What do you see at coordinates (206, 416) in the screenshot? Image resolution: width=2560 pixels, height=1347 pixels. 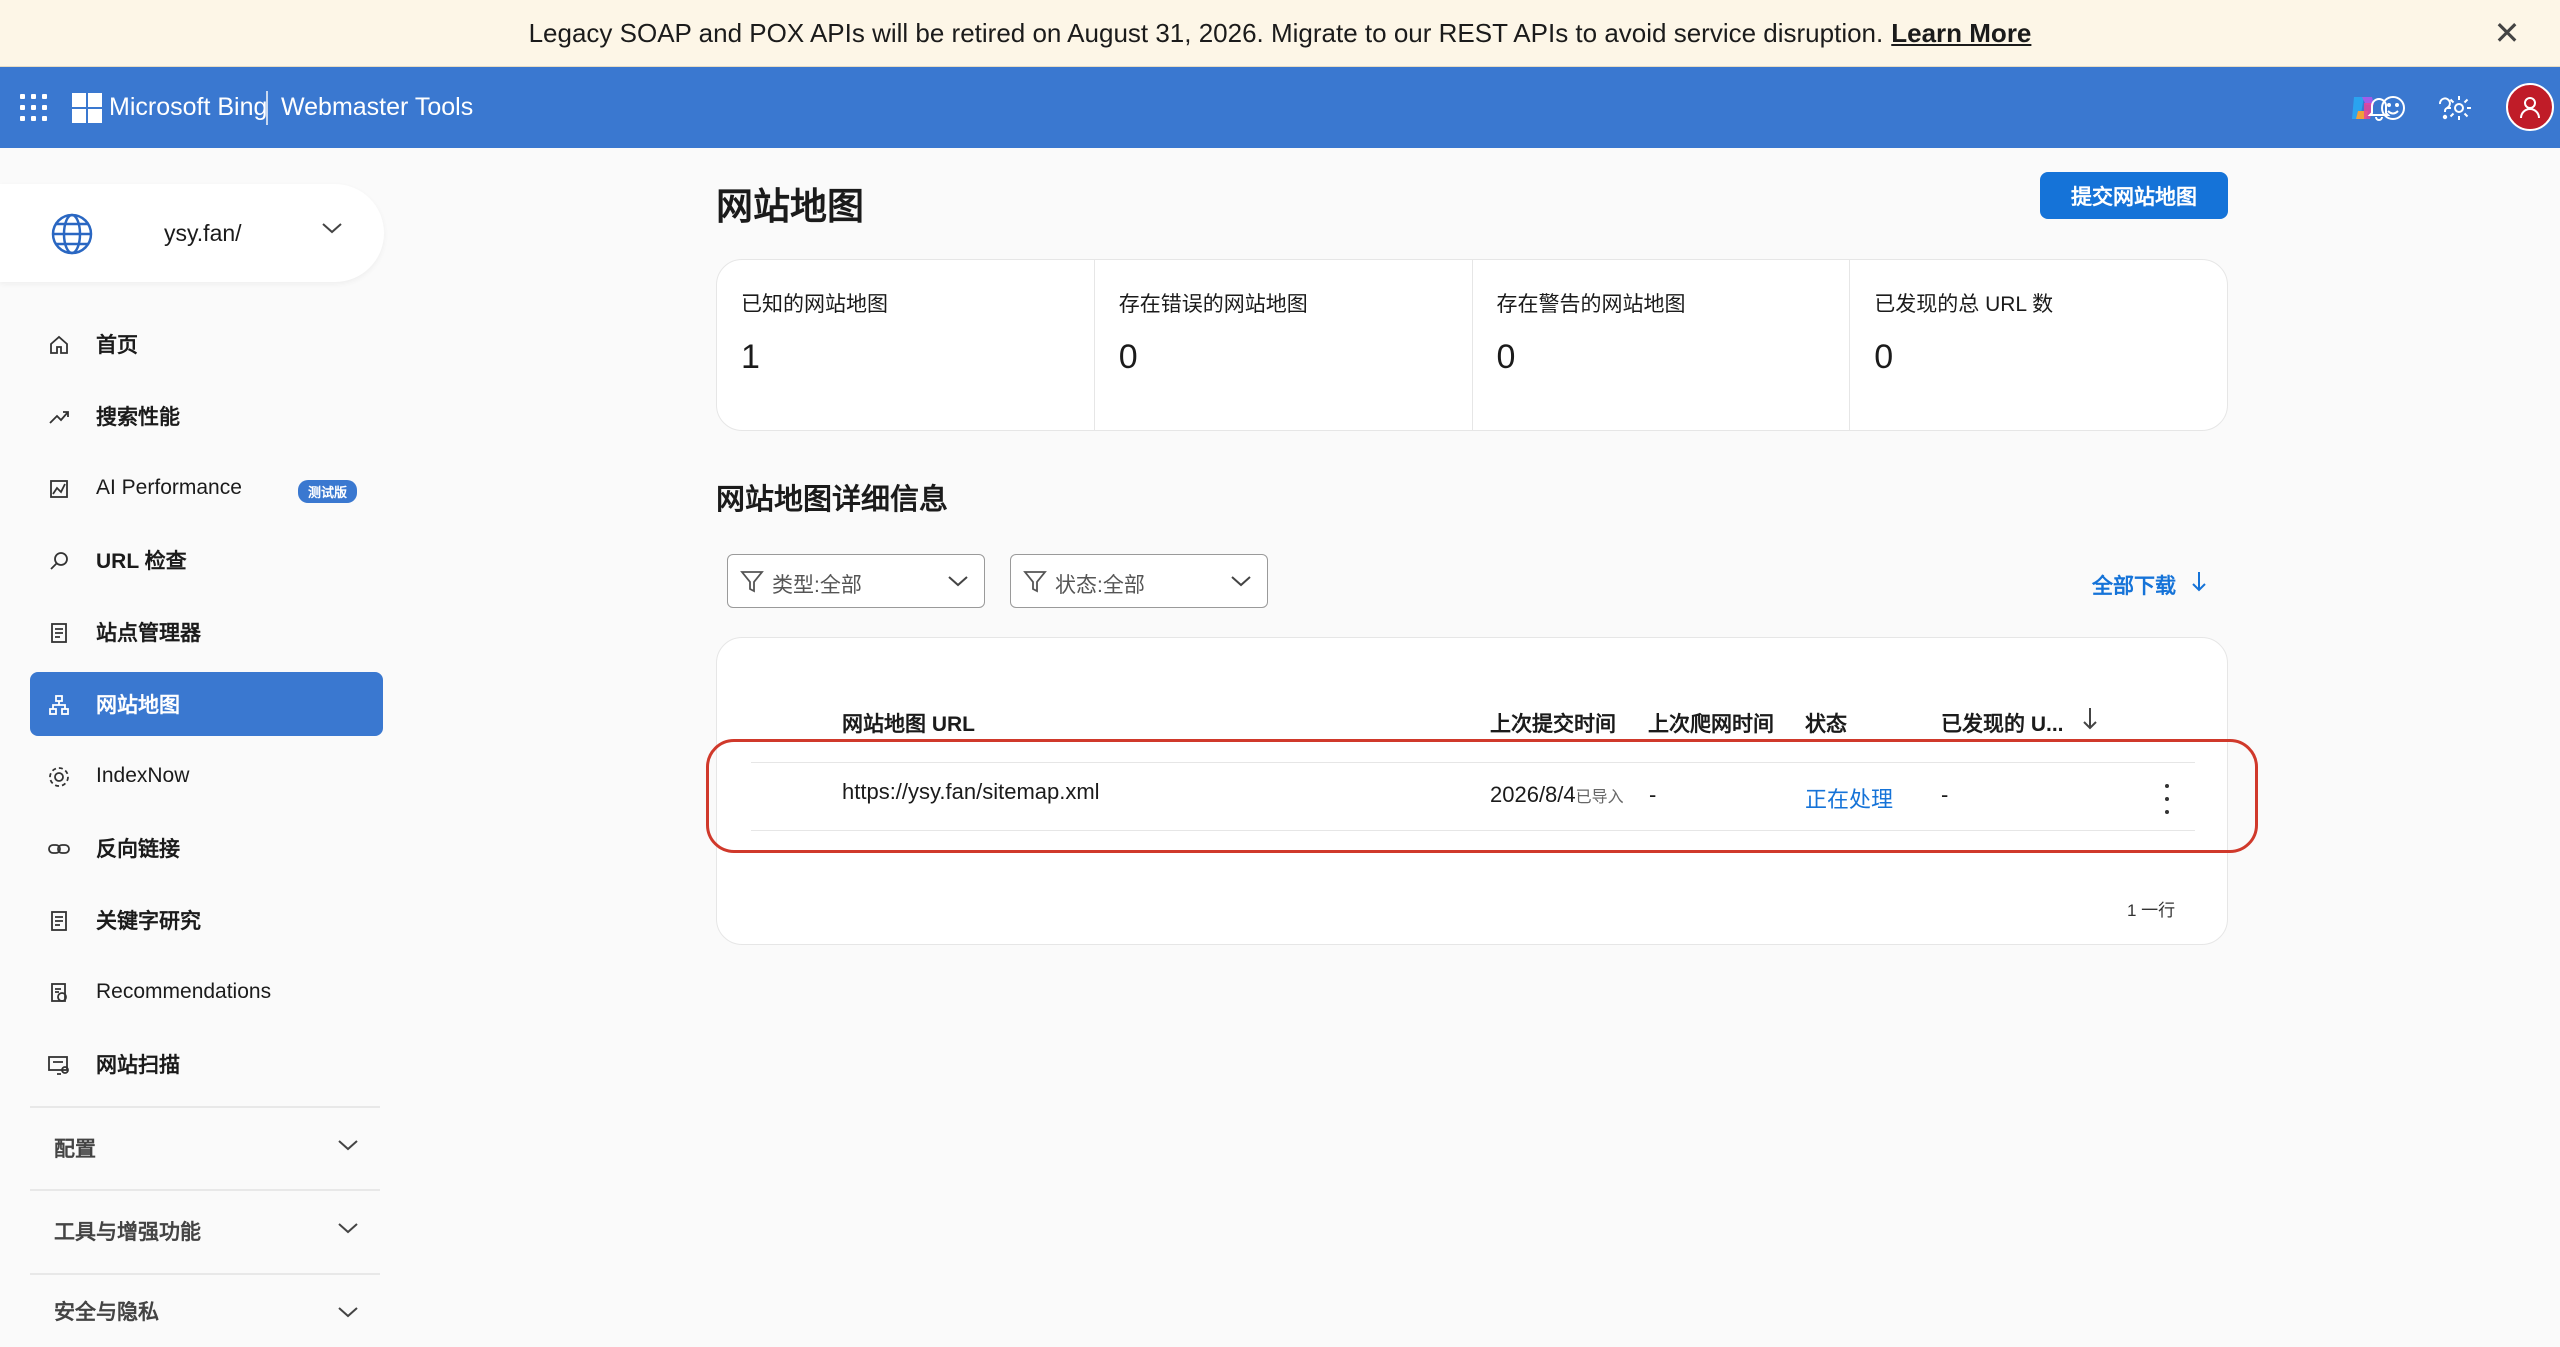 I see `sidebar-item-search-performance: 搜索性能` at bounding box center [206, 416].